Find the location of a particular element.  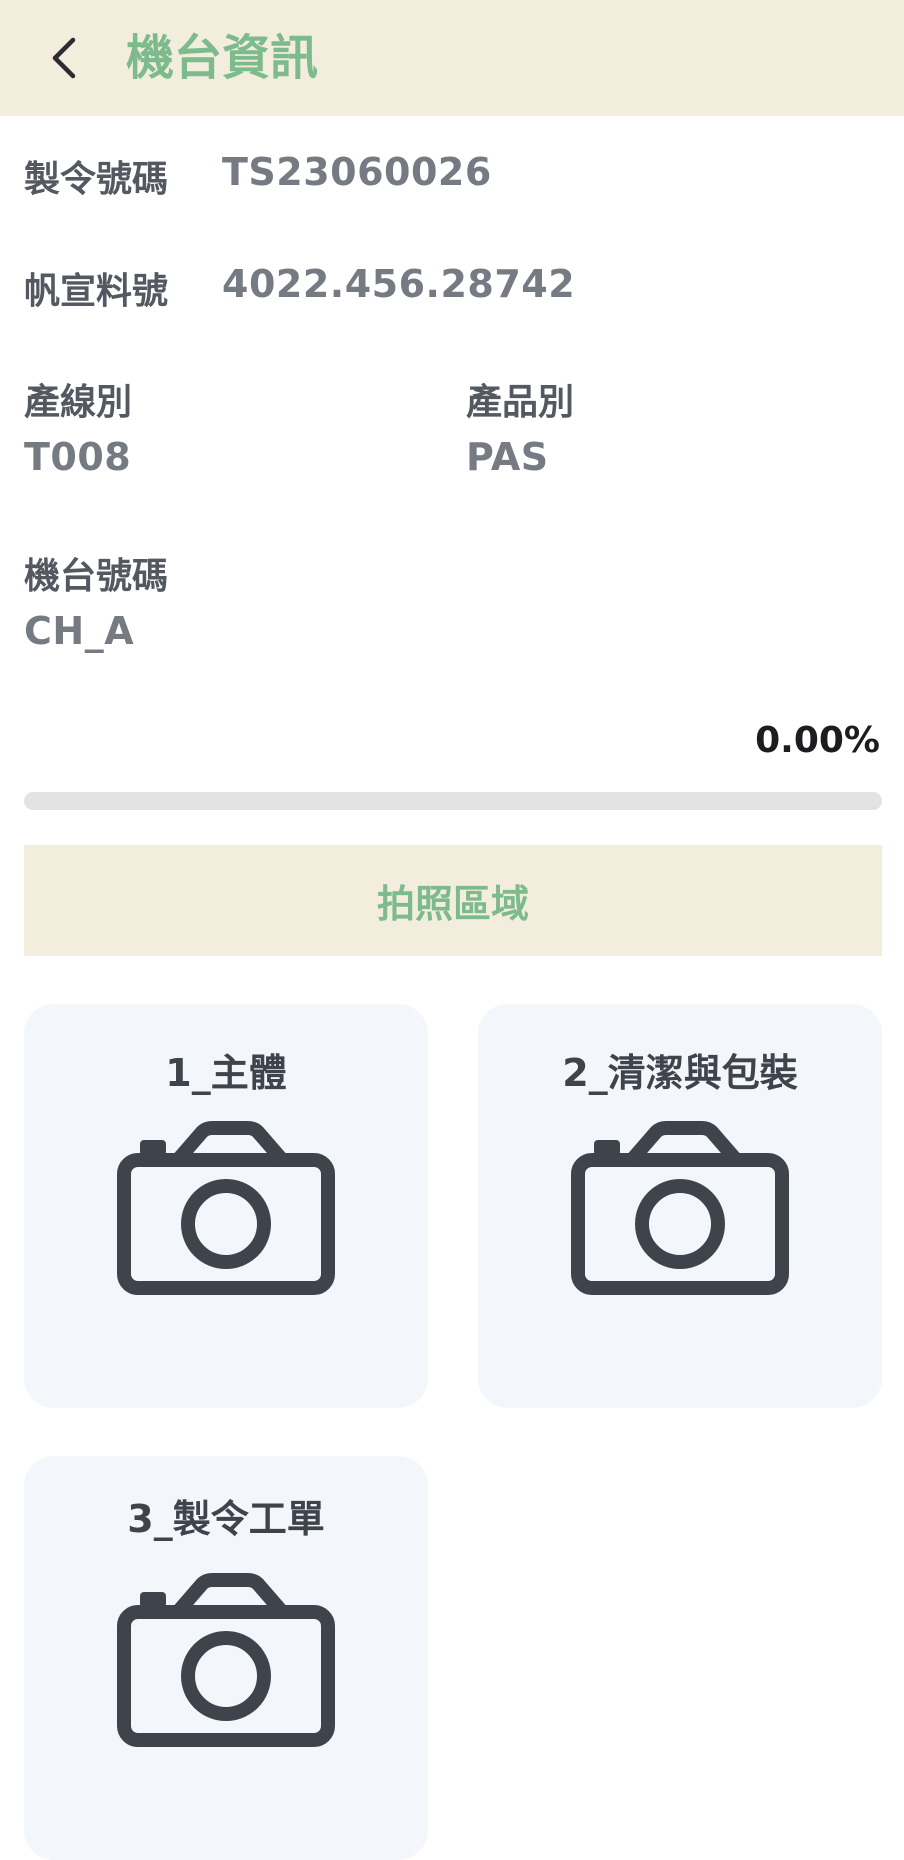

photo-card-cleaning-packaging: 2_清潔與包裝 is located at coordinates (680, 1206).